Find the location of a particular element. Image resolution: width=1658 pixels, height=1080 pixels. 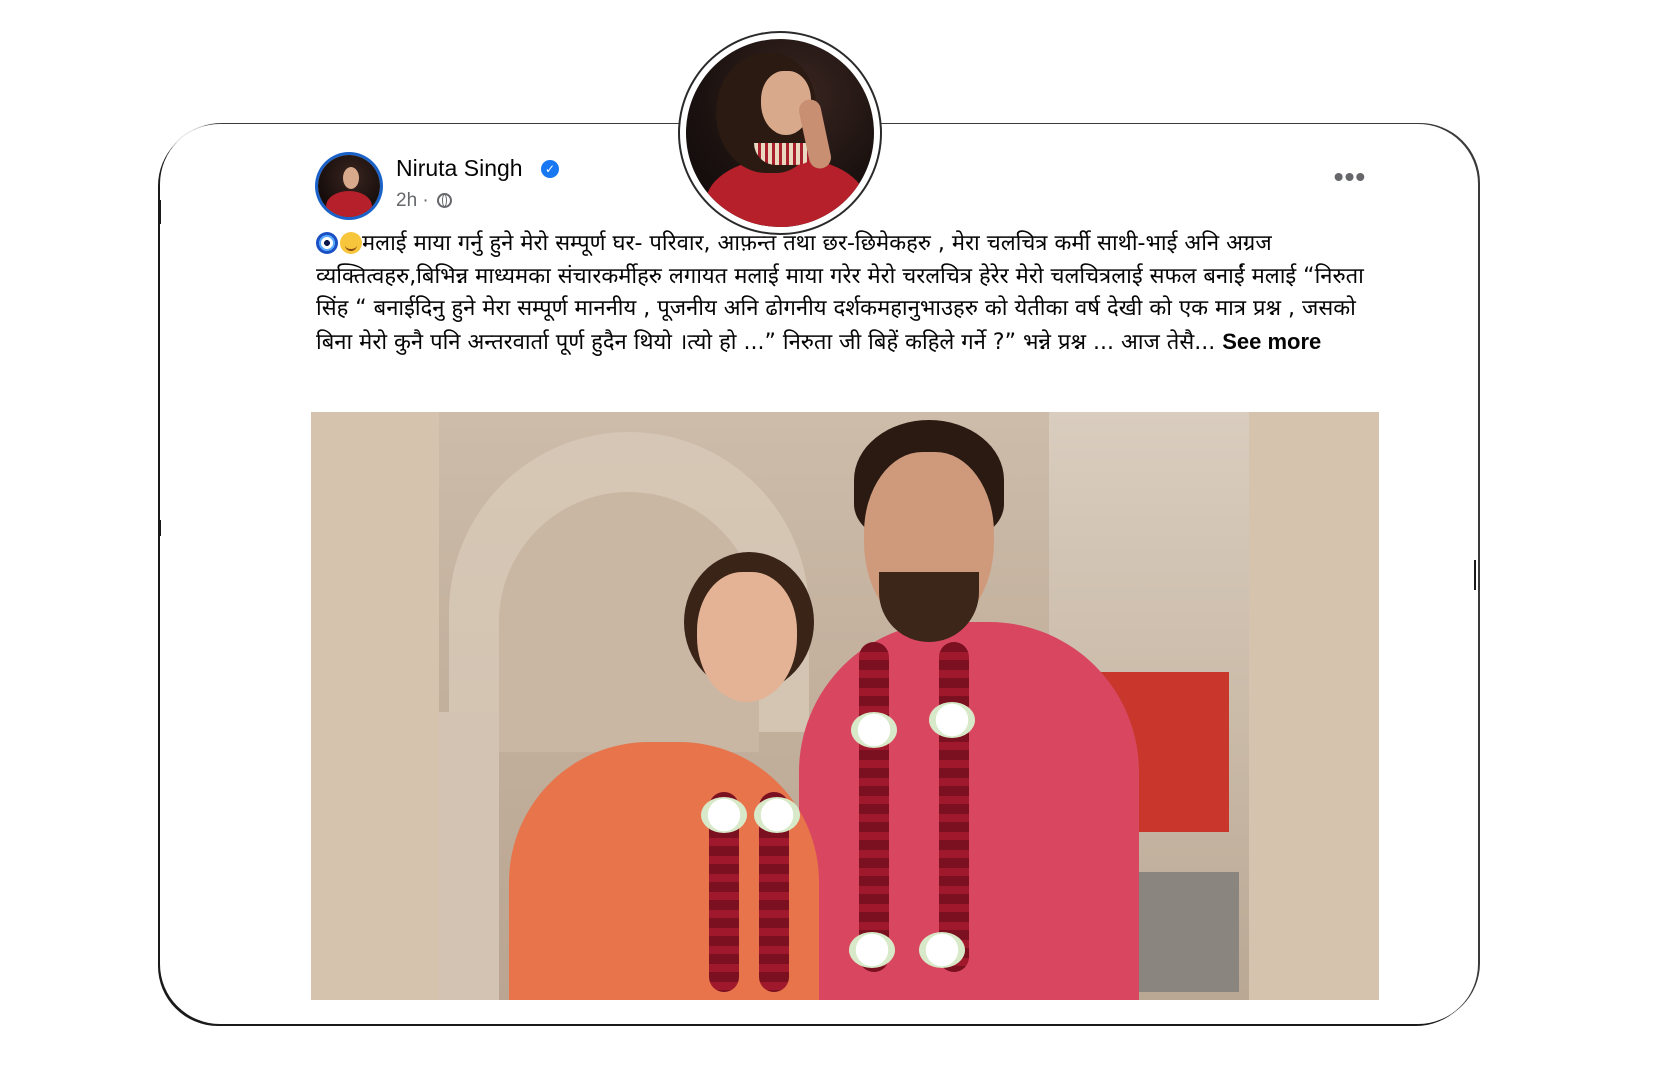

author-avatar is located at coordinates (349, 186).